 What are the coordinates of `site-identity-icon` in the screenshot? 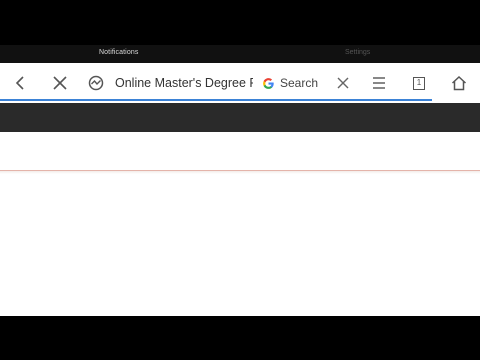 It's located at (96, 83).